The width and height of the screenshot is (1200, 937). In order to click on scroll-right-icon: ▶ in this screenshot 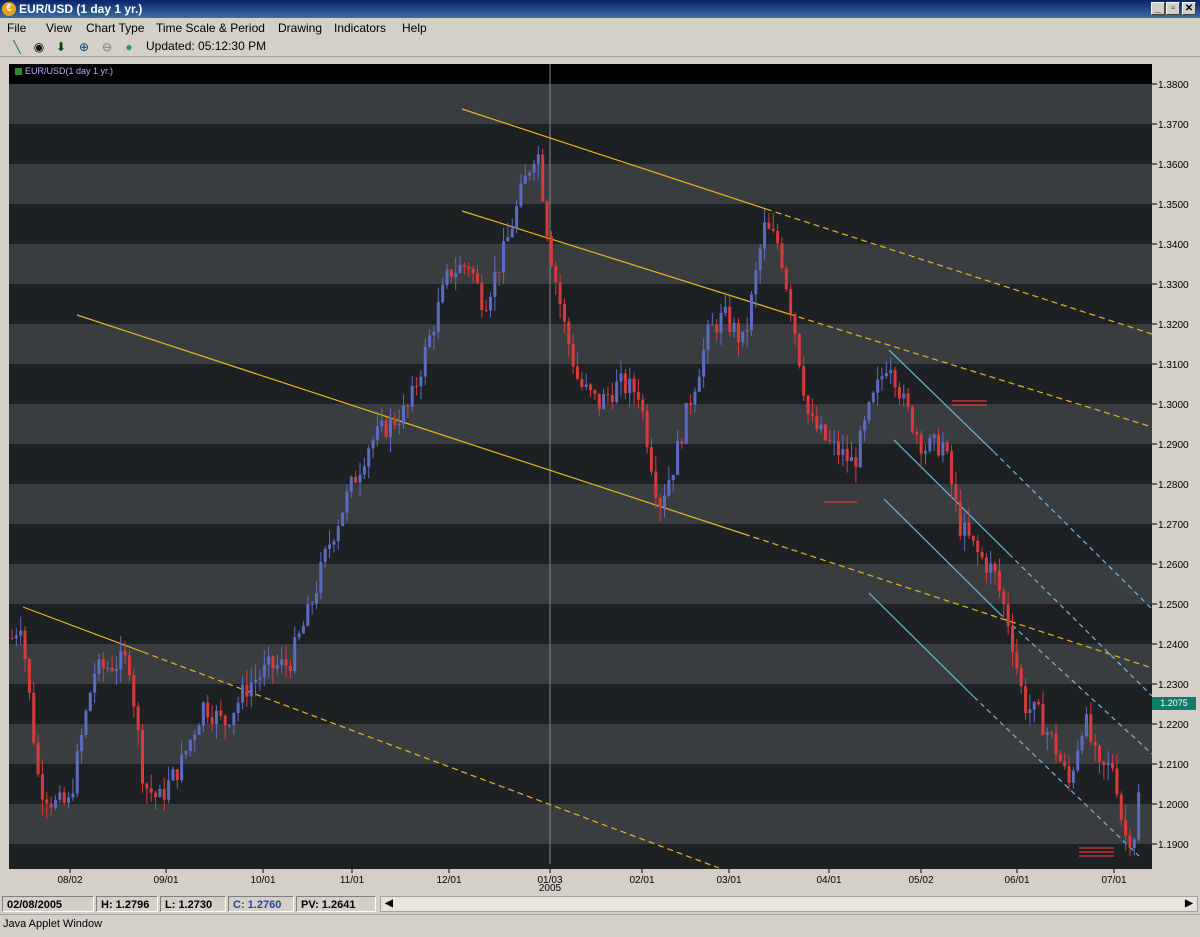, I will do `click(1189, 904)`.